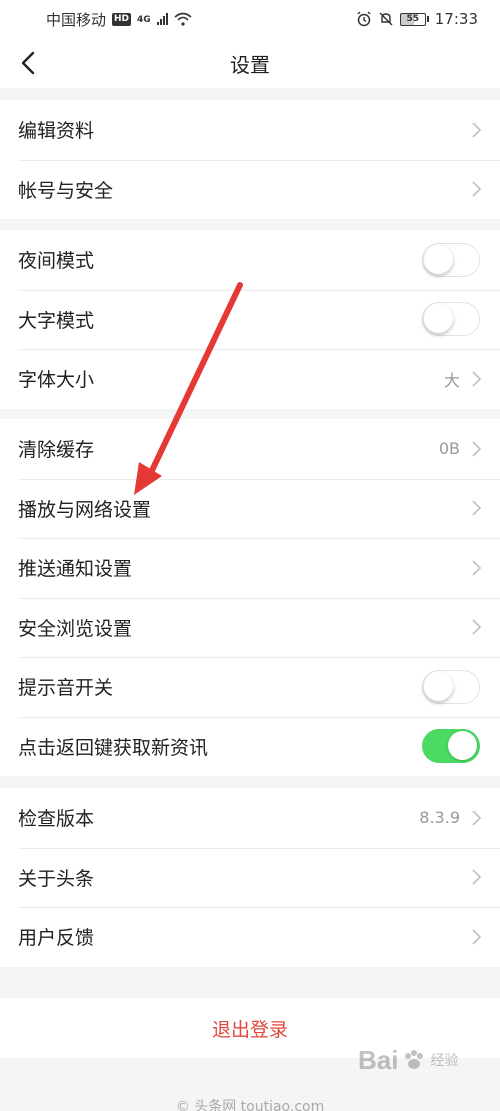 This screenshot has height=1111, width=500. Describe the element at coordinates (56, 131) in the screenshot. I see `row-label: 编辑资料` at that location.